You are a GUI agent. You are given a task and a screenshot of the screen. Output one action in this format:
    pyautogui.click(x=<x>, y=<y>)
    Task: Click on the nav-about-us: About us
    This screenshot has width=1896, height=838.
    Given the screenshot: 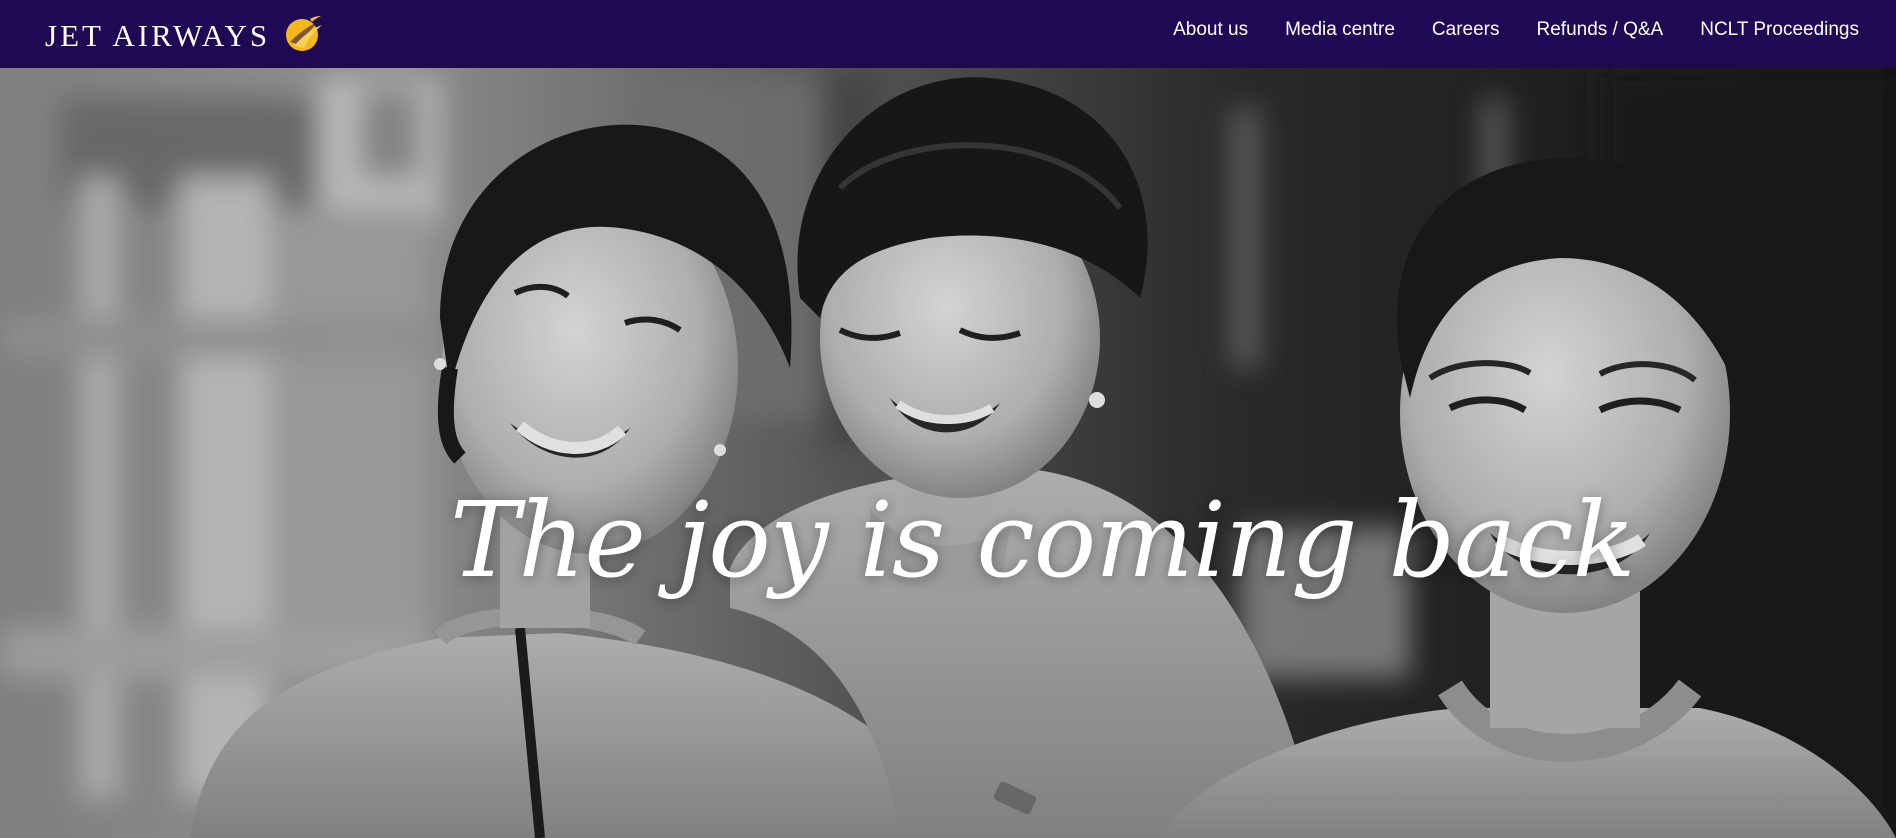 What is the action you would take?
    pyautogui.click(x=1210, y=30)
    